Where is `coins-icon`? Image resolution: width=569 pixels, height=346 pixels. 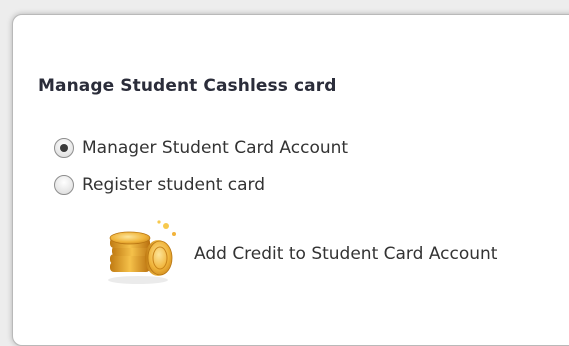 coins-icon is located at coordinates (144, 254).